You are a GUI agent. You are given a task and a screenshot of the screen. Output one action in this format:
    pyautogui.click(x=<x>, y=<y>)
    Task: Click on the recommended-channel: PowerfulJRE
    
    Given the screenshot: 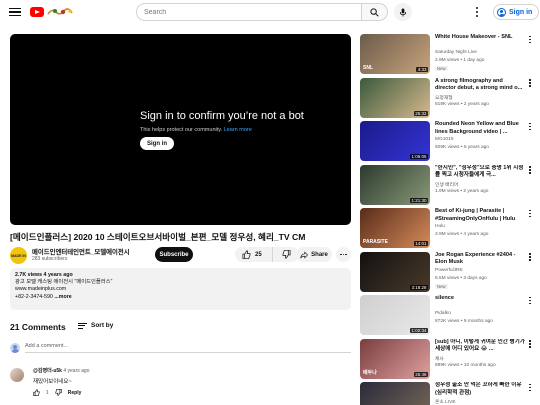 What is the action you would take?
    pyautogui.click(x=449, y=270)
    